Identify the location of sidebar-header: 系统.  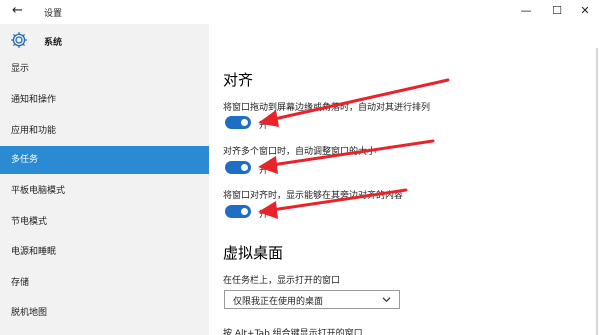
(104, 41).